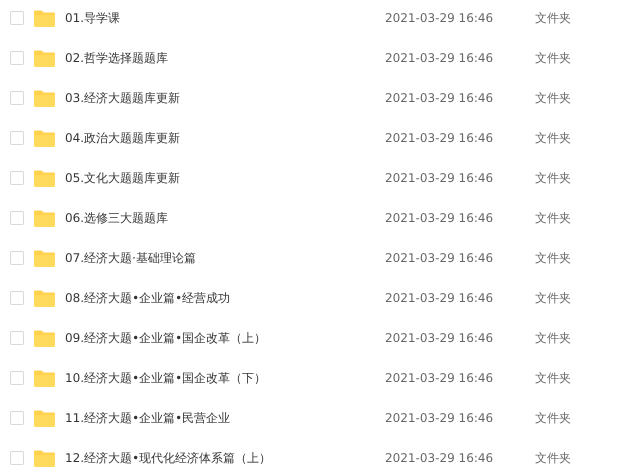  I want to click on folder-name: 07.经济大题·基础理论篇, so click(225, 258).